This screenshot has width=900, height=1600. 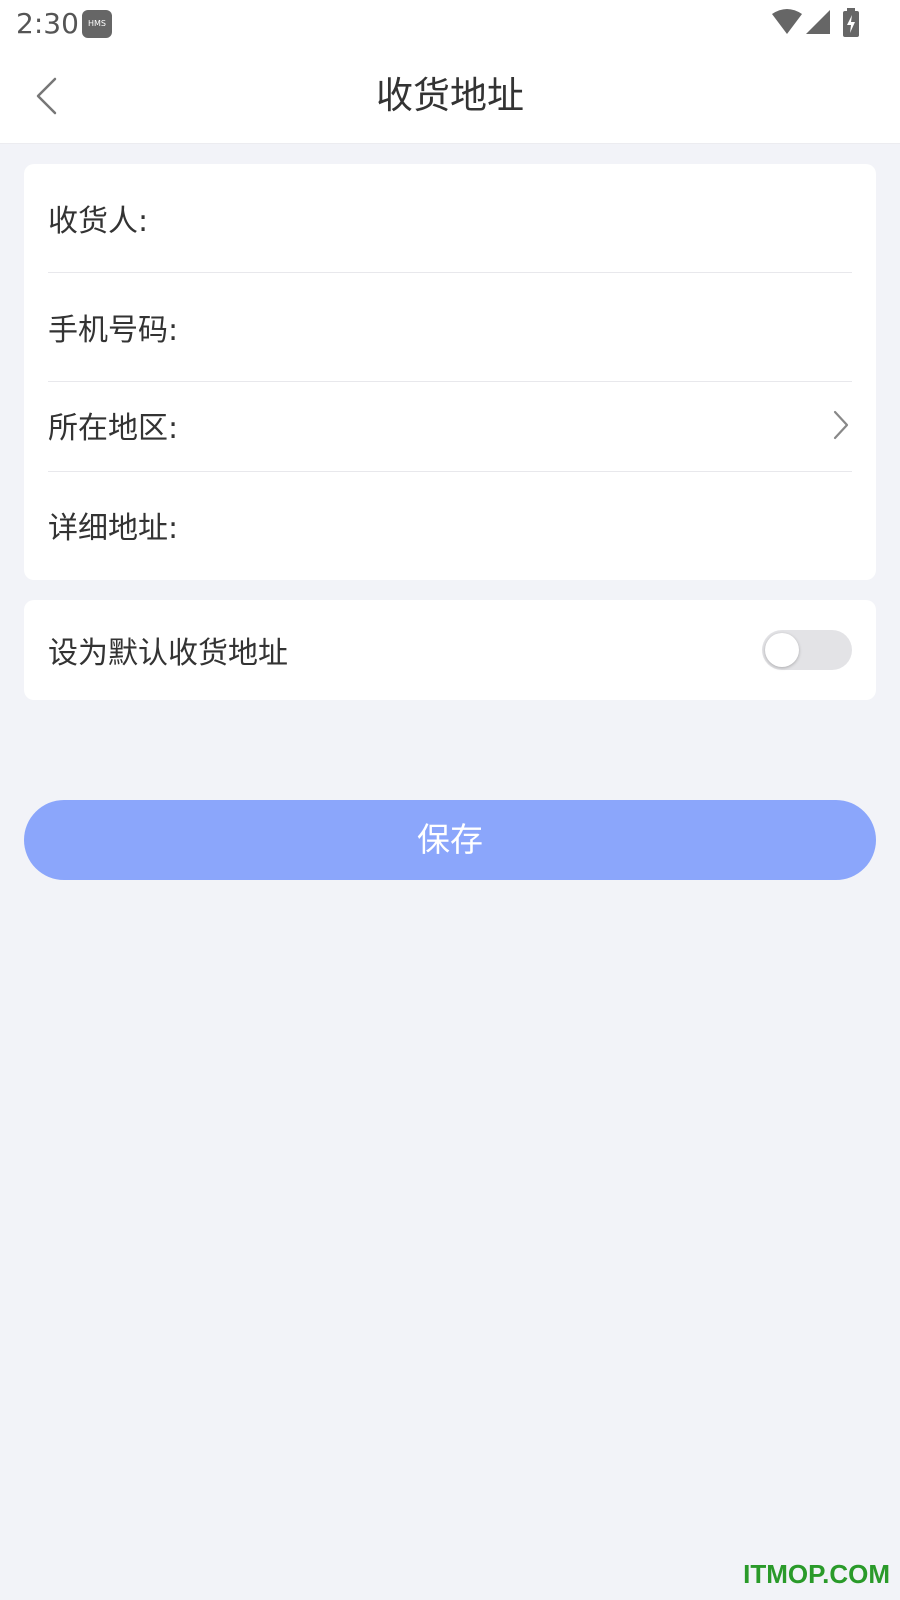 I want to click on toggle-knob, so click(x=782, y=650).